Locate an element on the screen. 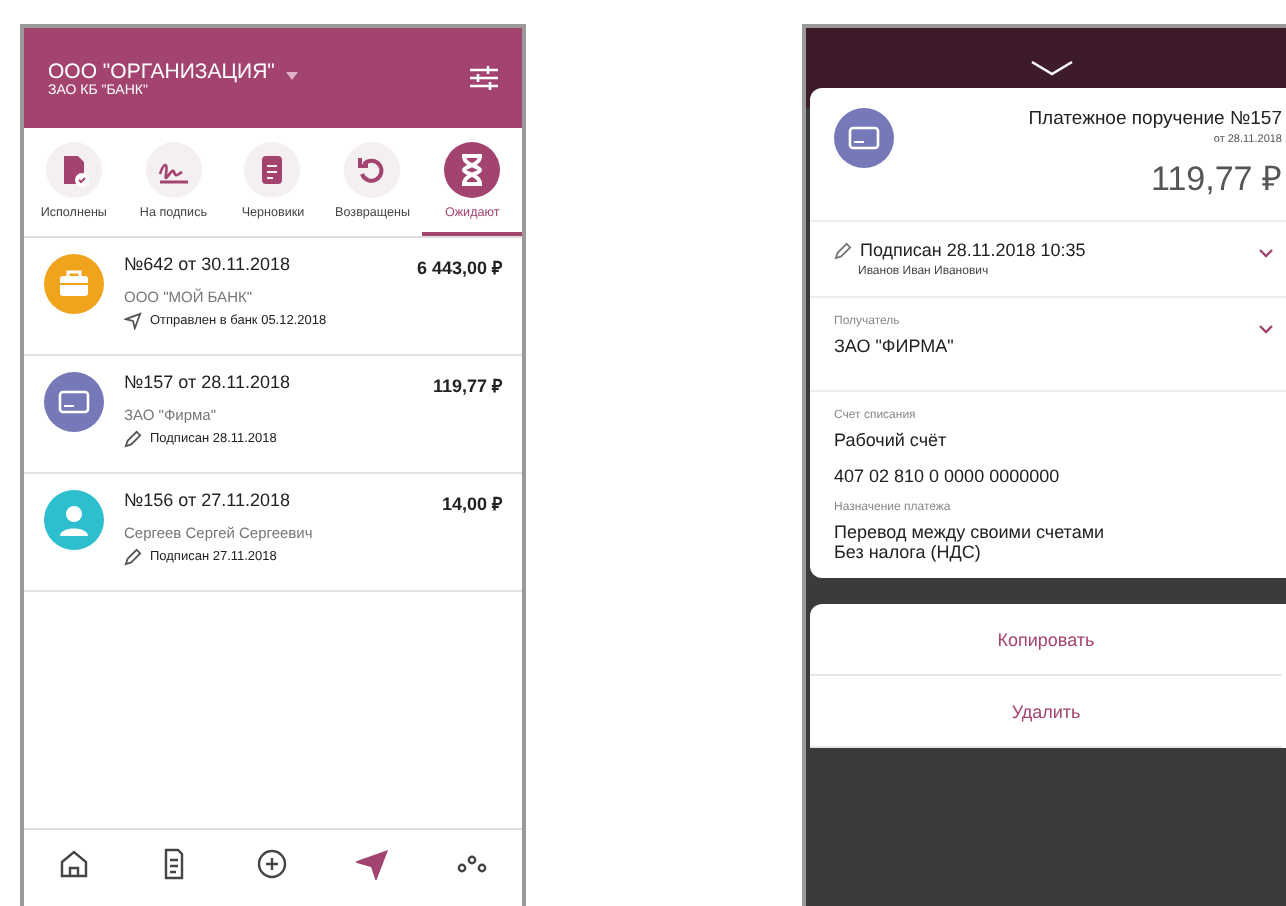  document-number: №156 от 27.11.2018 is located at coordinates (207, 502).